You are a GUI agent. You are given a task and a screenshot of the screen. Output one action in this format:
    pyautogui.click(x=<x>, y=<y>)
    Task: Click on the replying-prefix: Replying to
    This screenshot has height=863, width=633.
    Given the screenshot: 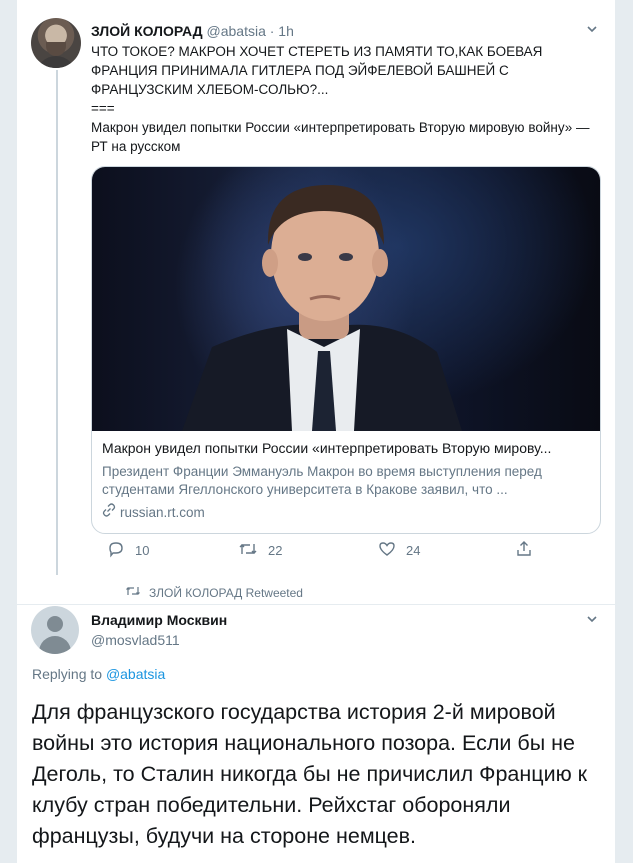 What is the action you would take?
    pyautogui.click(x=67, y=674)
    